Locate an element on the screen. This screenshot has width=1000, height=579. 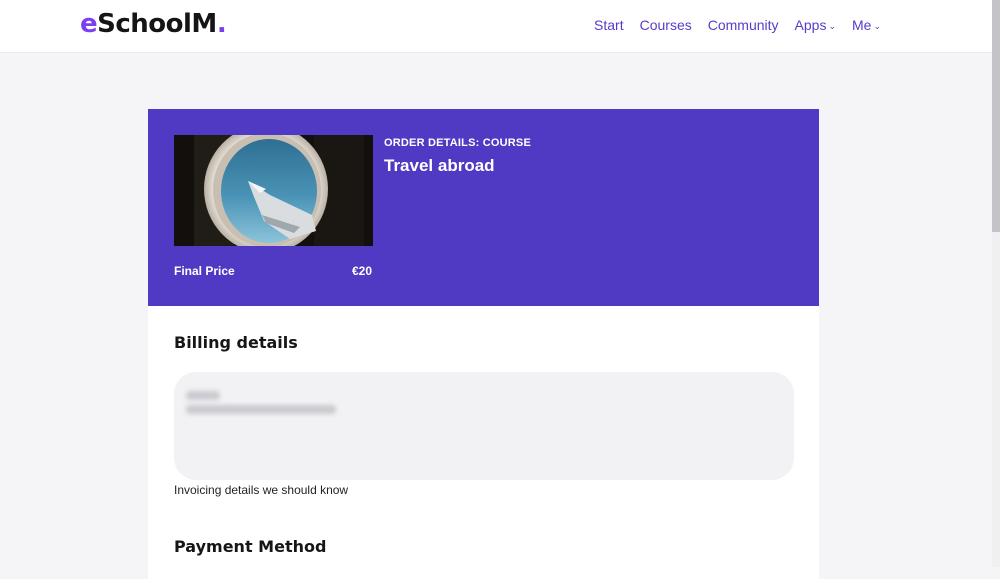
main-nav: Start Courses Community Apps ⌄ Me ⌄ is located at coordinates (737, 25).